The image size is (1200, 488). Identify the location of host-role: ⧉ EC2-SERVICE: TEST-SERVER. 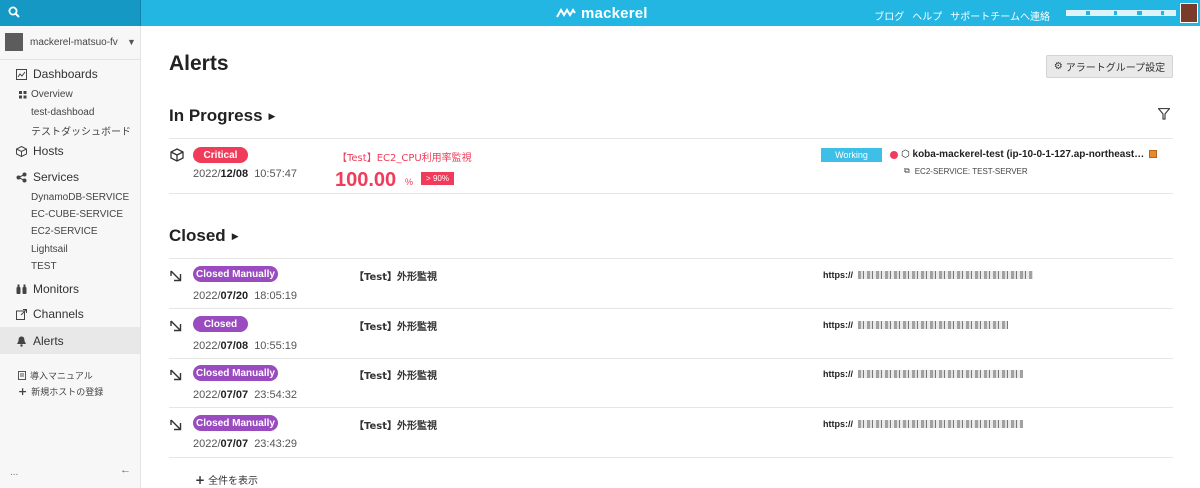
(966, 171).